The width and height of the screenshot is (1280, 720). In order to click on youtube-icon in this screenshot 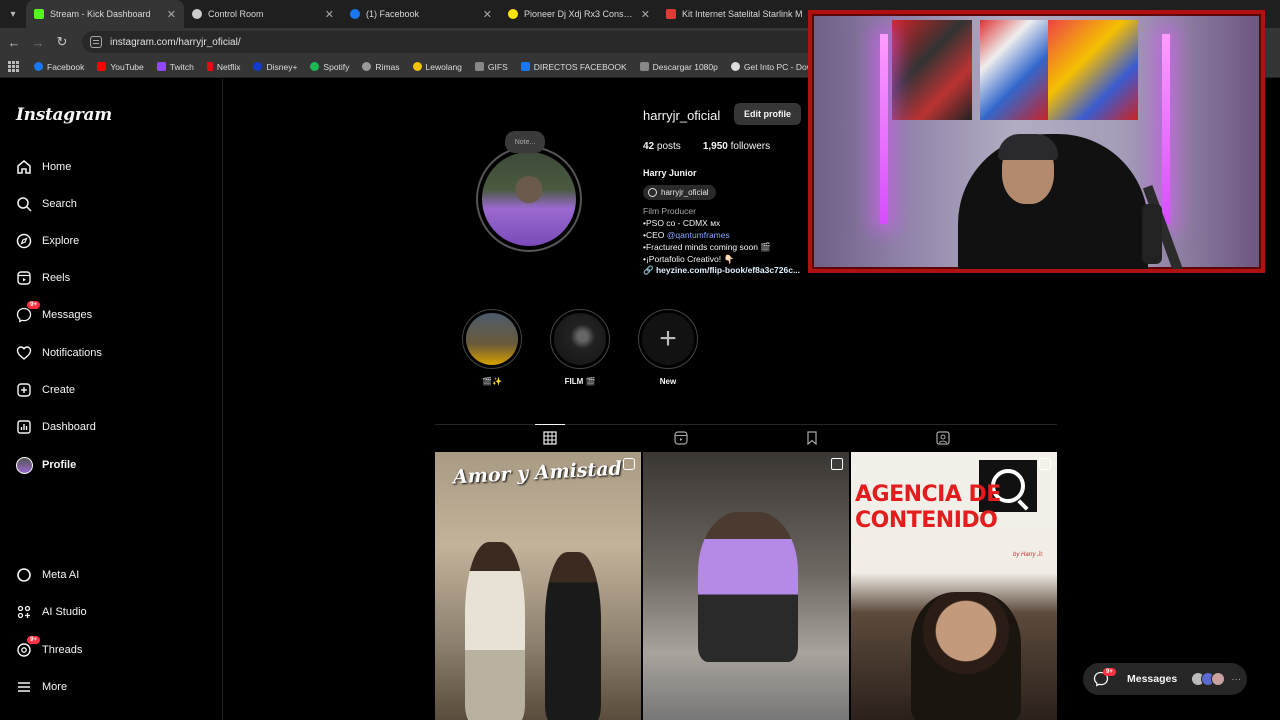, I will do `click(102, 66)`.